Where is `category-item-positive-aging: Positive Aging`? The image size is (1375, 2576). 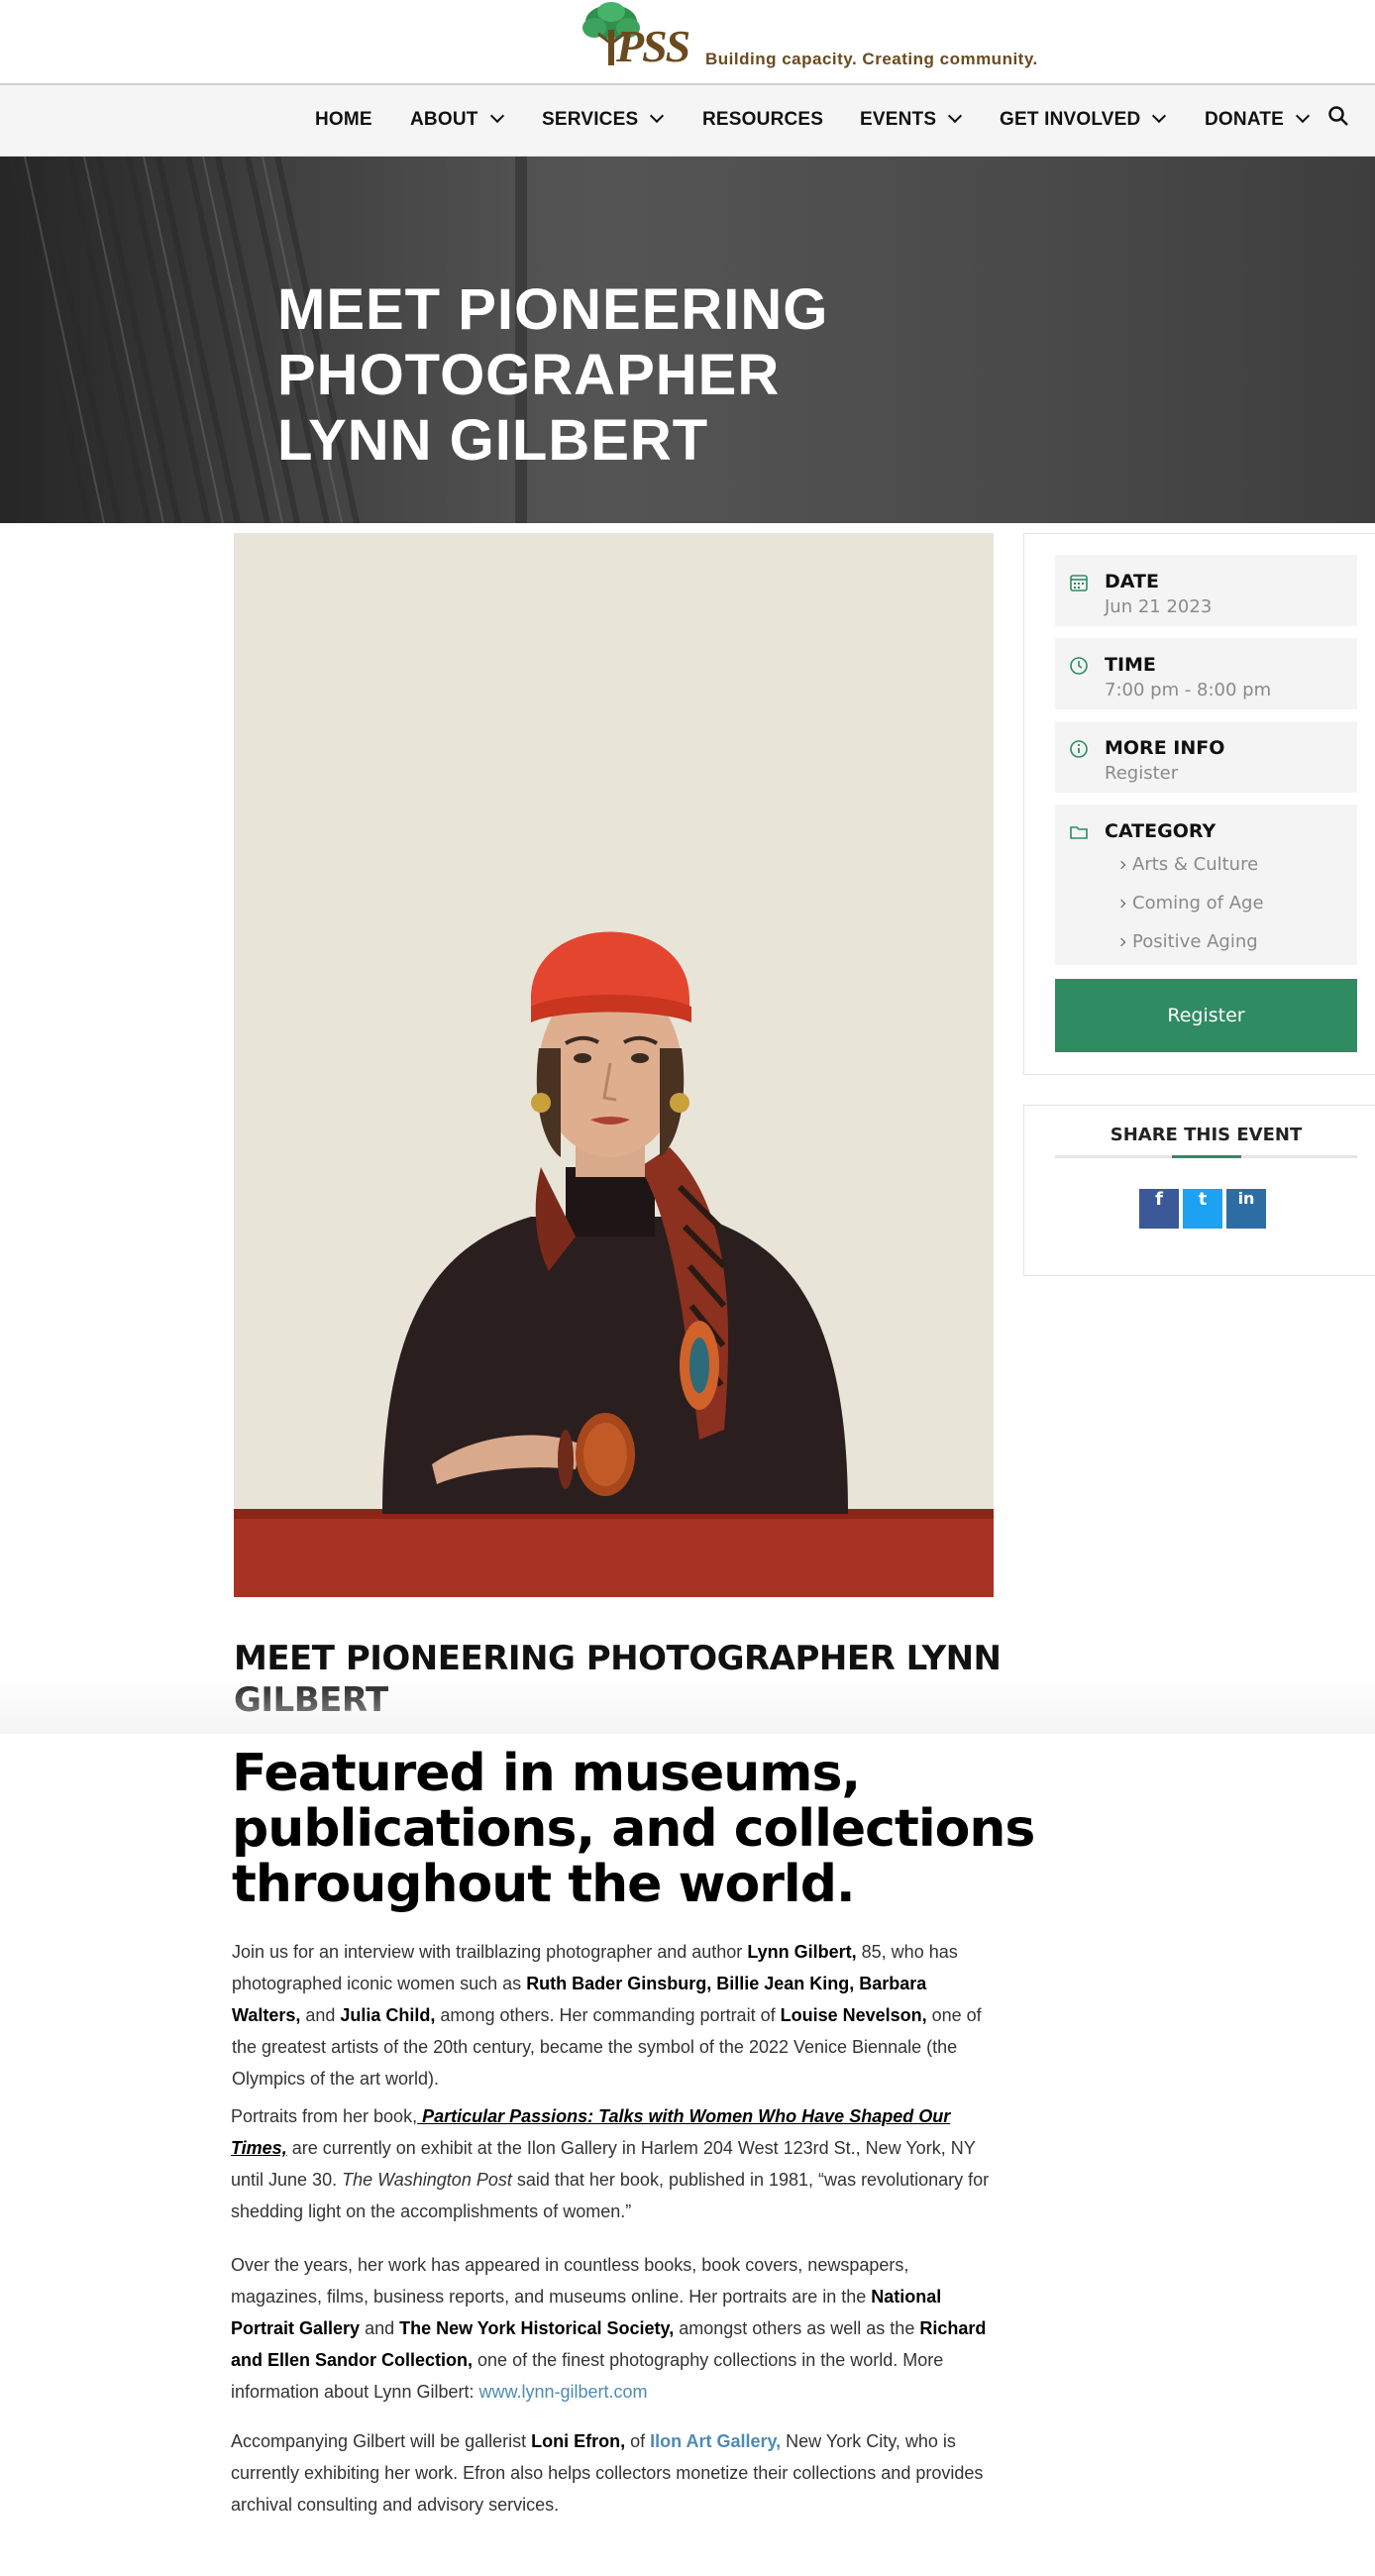 category-item-positive-aging: Positive Aging is located at coordinates (1187, 941).